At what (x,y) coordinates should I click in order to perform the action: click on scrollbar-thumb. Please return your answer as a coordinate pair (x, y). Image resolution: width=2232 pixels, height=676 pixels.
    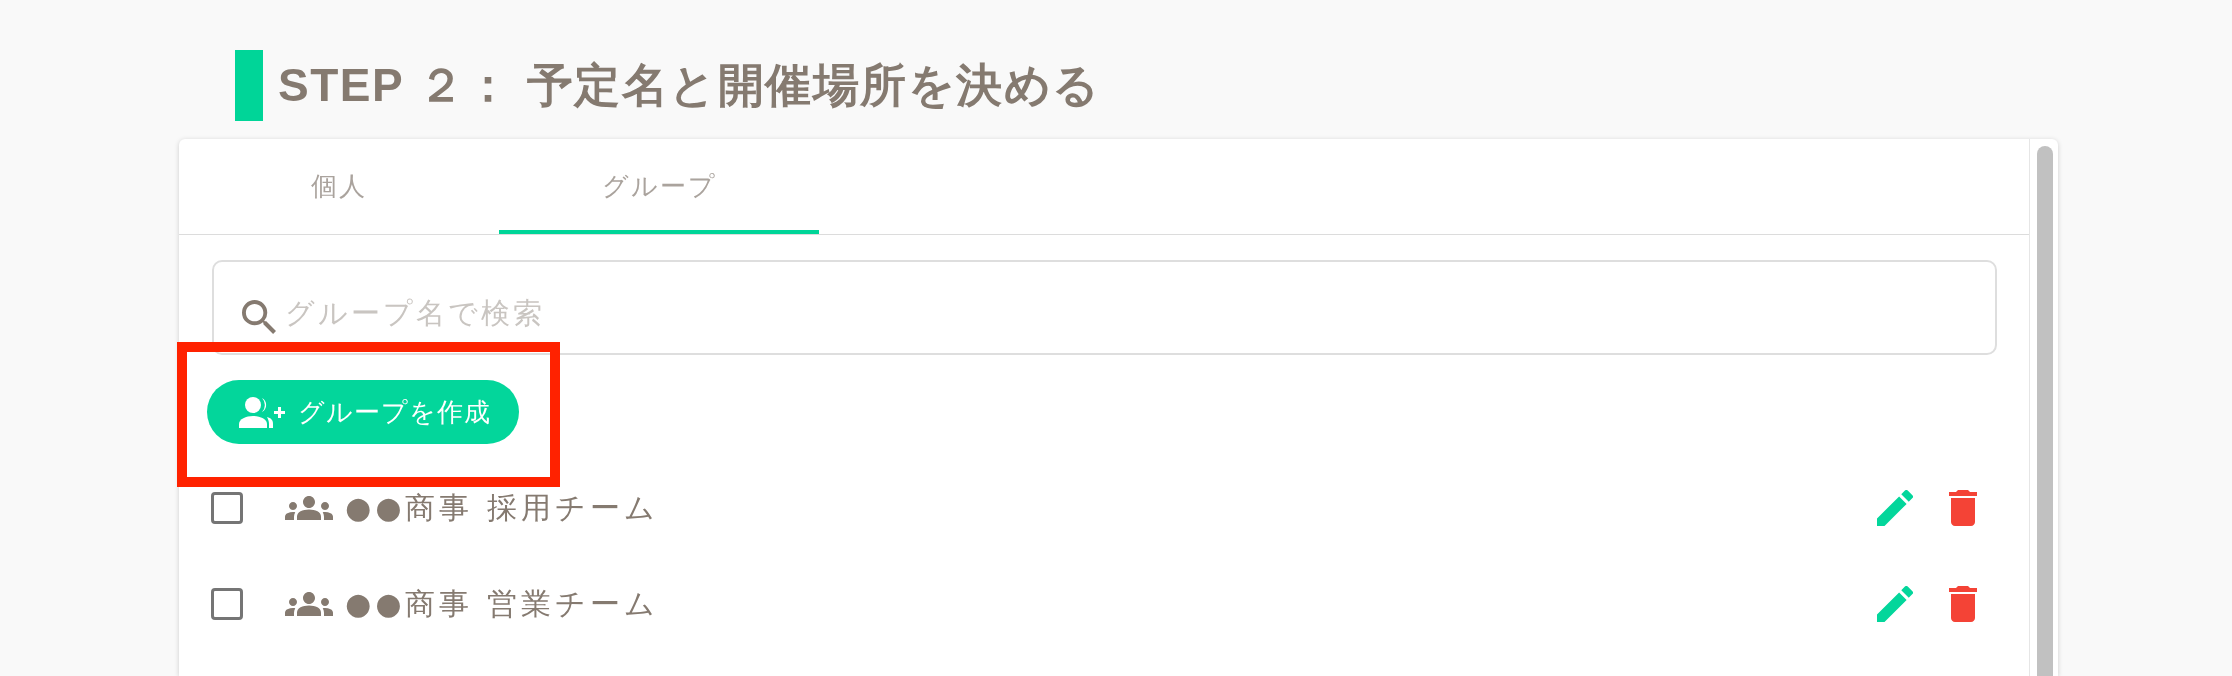
    Looking at the image, I should click on (2045, 411).